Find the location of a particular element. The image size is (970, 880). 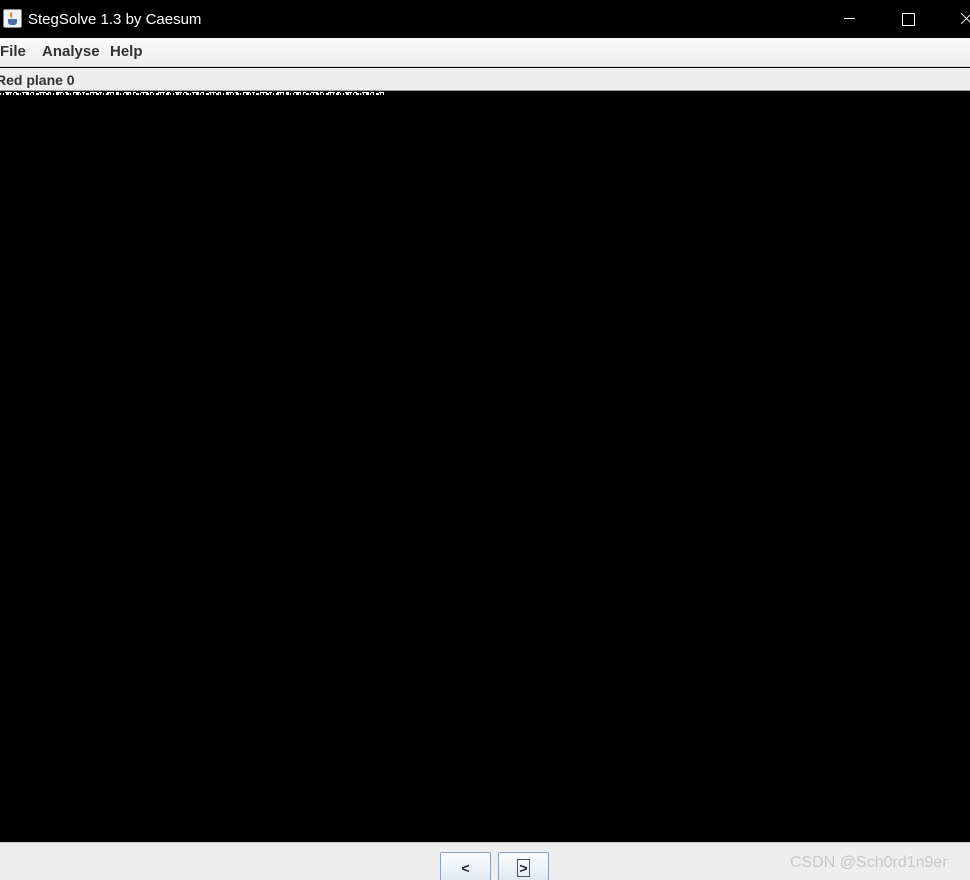

menu-bar: File Analyse Help is located at coordinates (485, 52).